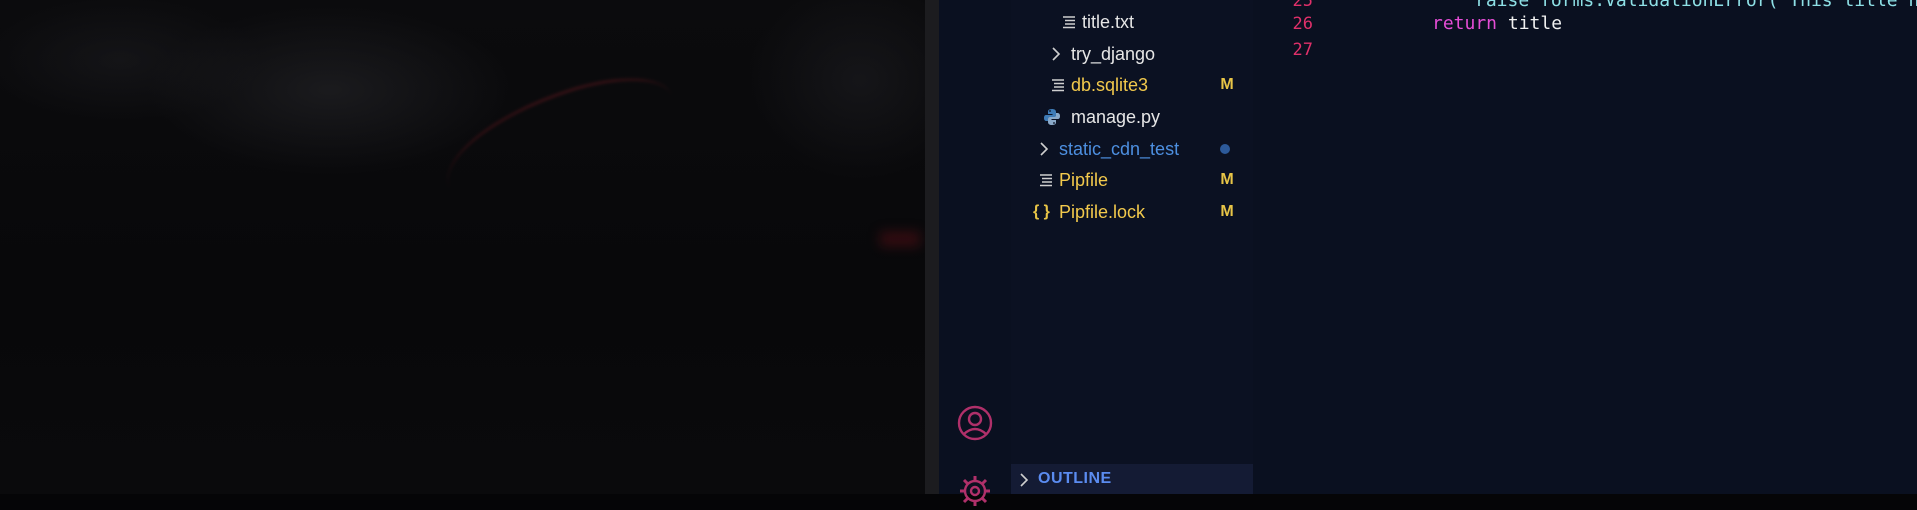 The height and width of the screenshot is (510, 1917). I want to click on tree-item-label: title.txt, so click(1108, 22).